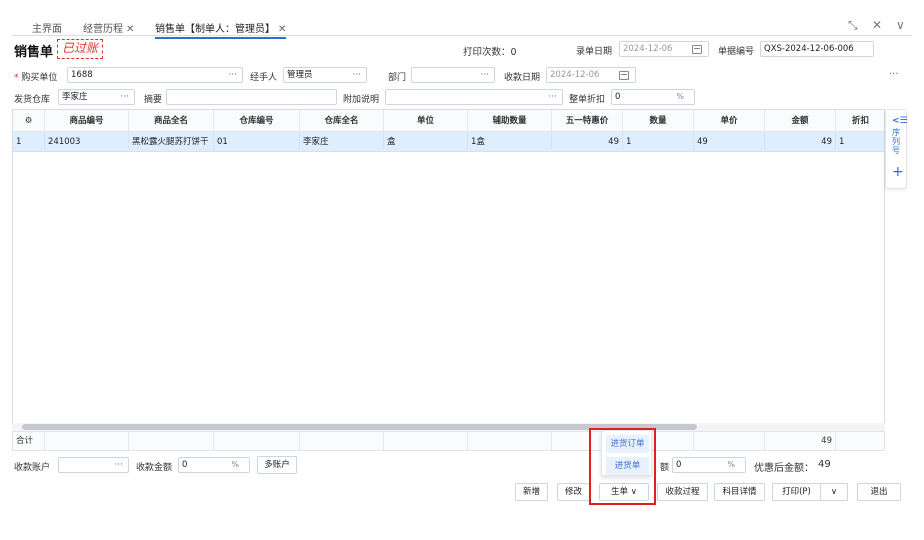  What do you see at coordinates (709, 465) in the screenshot?
I see `partial-amount-field: 0%` at bounding box center [709, 465].